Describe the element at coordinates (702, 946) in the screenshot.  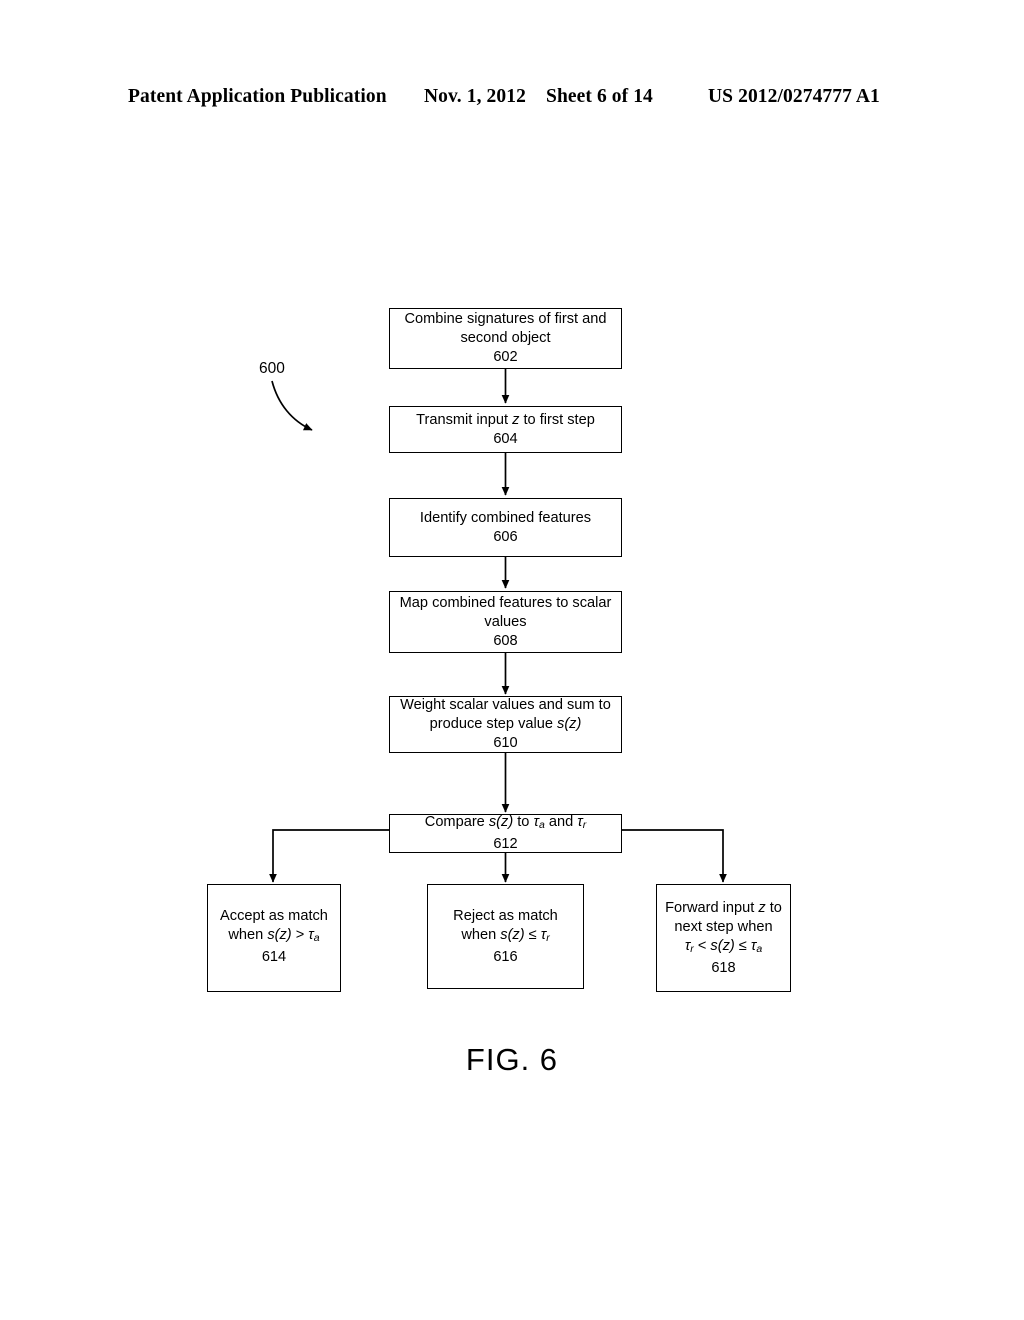
I see `node-618-operator1: <` at that location.